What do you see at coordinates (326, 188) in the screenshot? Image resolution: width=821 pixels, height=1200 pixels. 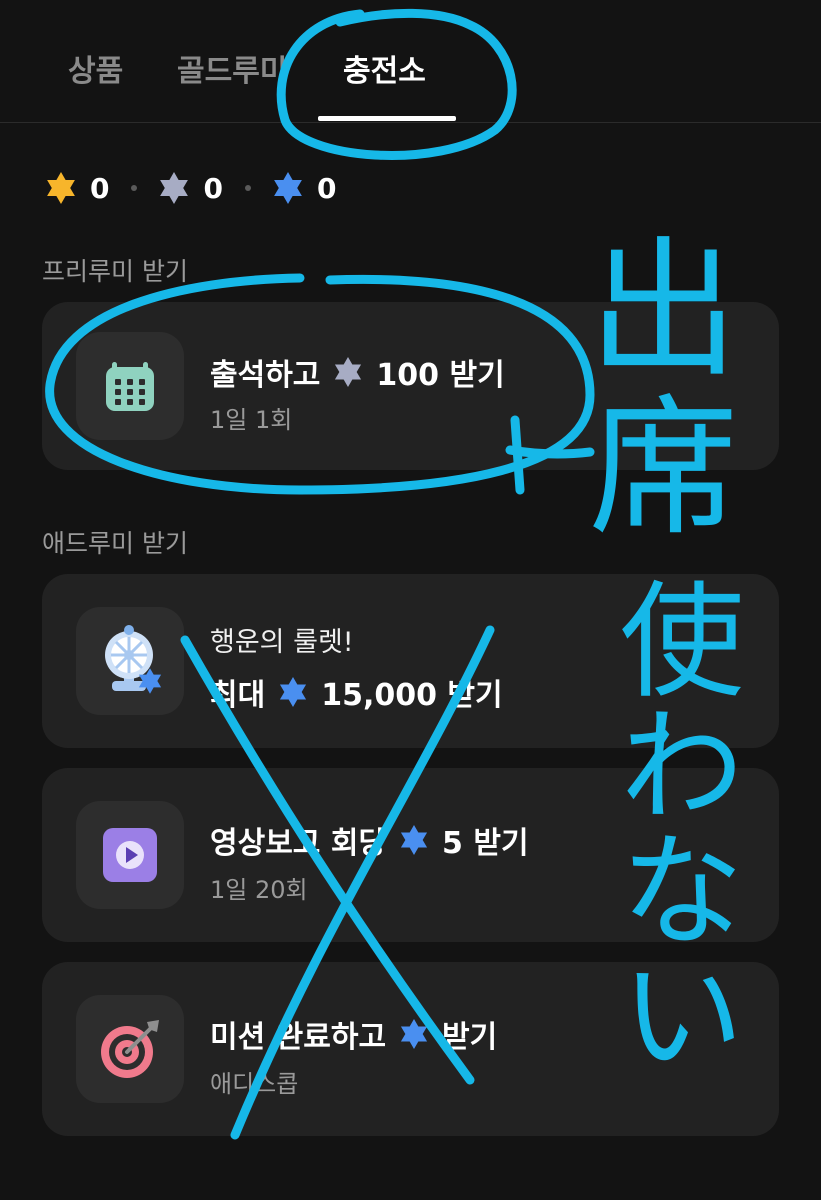 I see `blue-balance-value: 0` at bounding box center [326, 188].